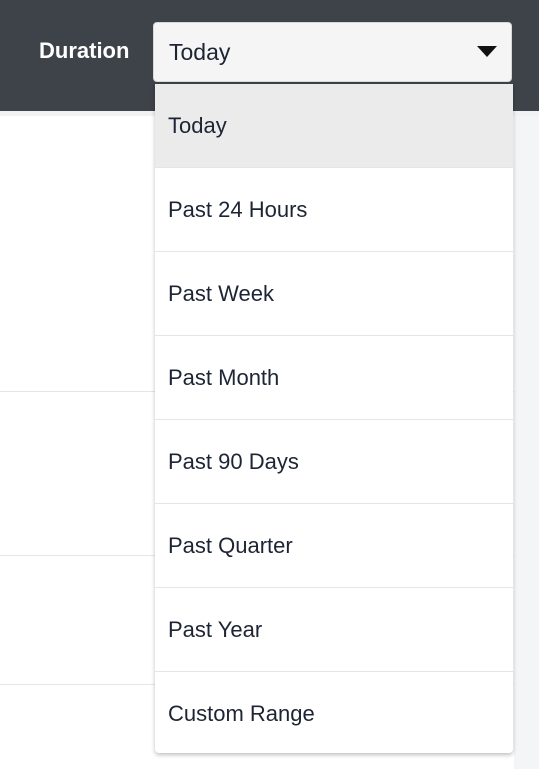 The height and width of the screenshot is (769, 539). I want to click on dropdown-option-custom-range: Custom Range, so click(334, 712).